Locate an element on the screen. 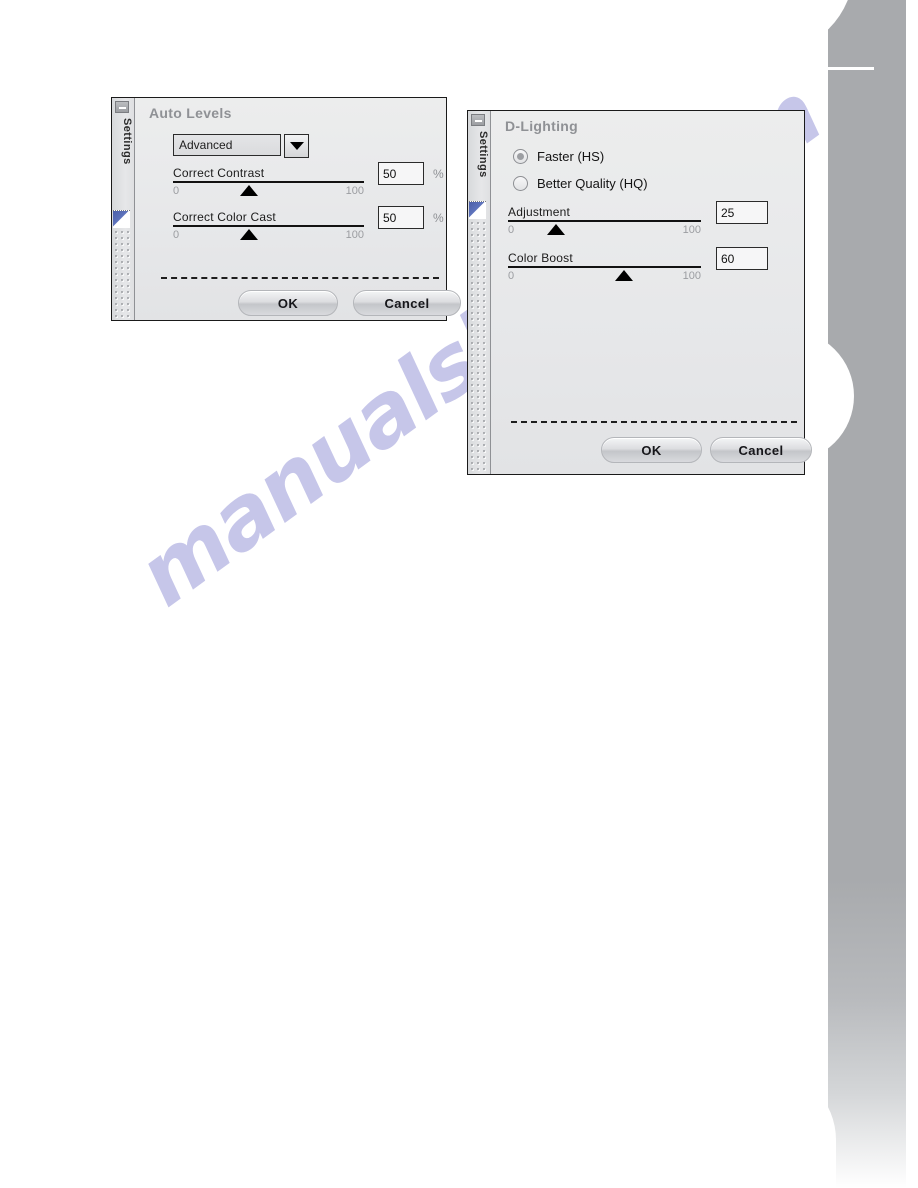 This screenshot has width=918, height=1188. auto-levels-mode-combo: Advanced is located at coordinates (241, 146).